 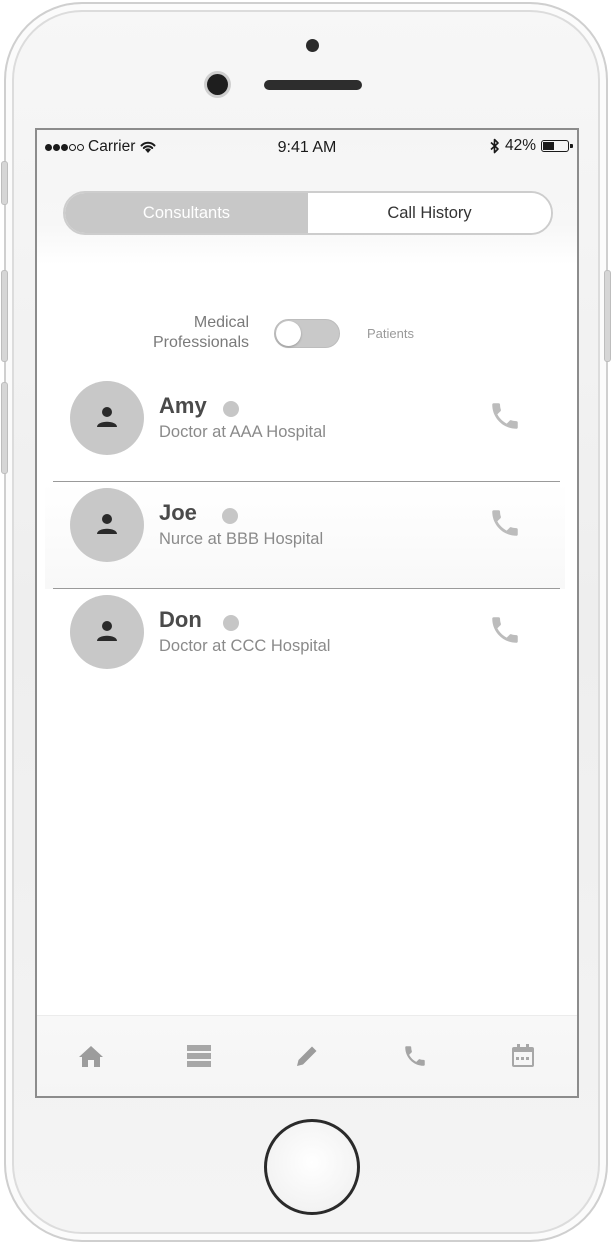 I want to click on volume-down-button, so click(x=4, y=428).